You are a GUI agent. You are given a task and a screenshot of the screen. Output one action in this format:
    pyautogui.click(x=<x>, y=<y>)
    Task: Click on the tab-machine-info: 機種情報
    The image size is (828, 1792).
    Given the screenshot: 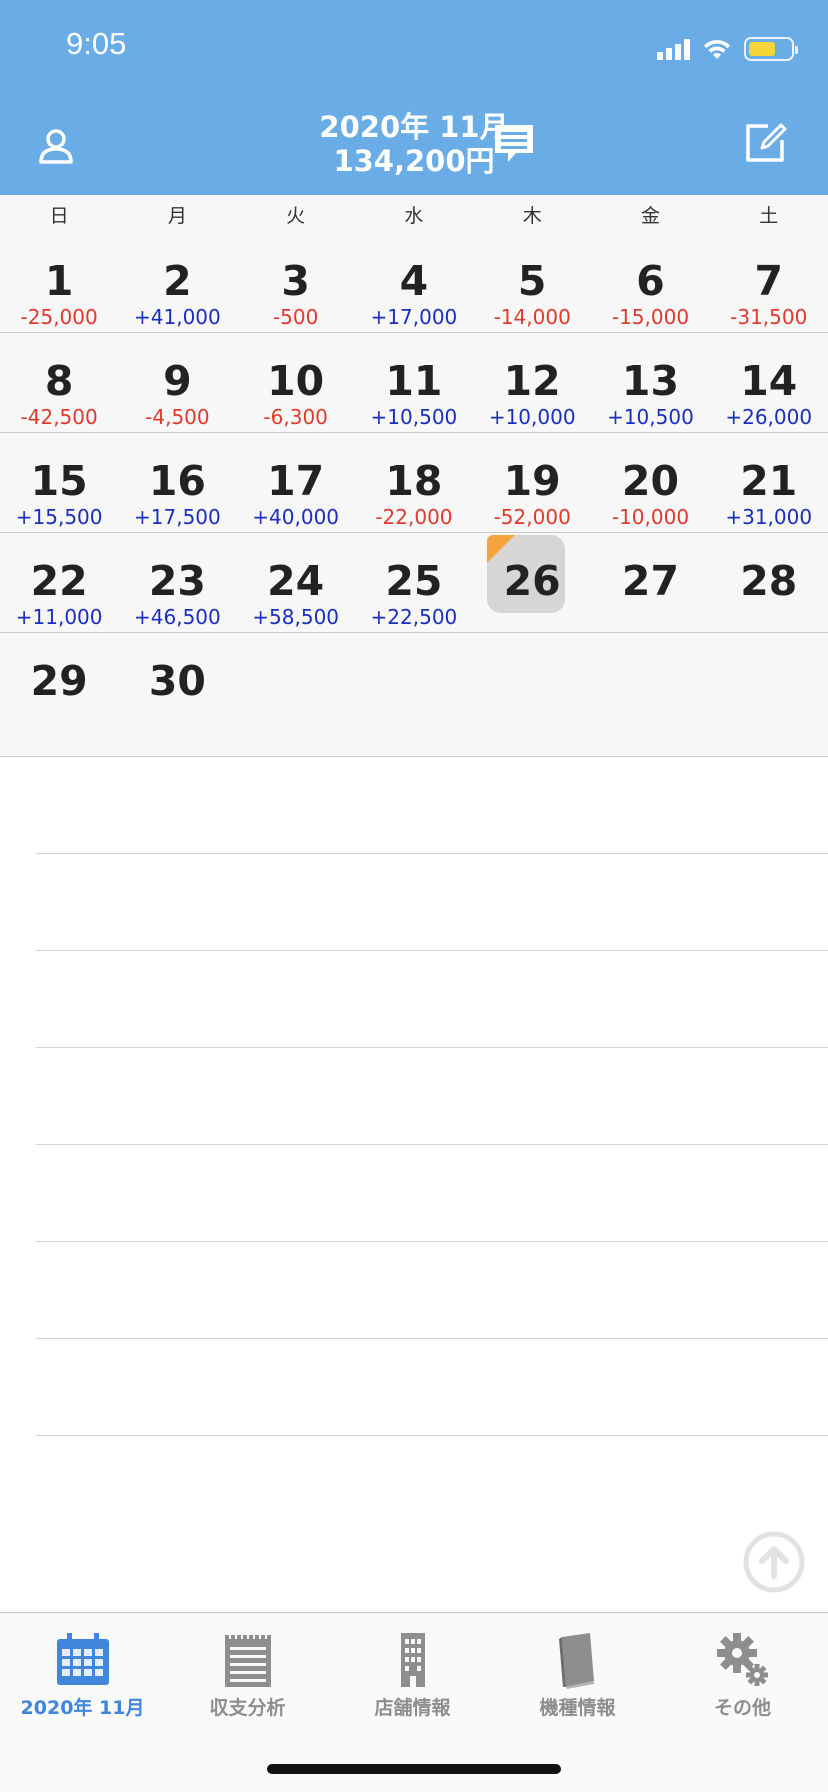 What is the action you would take?
    pyautogui.click(x=577, y=1673)
    